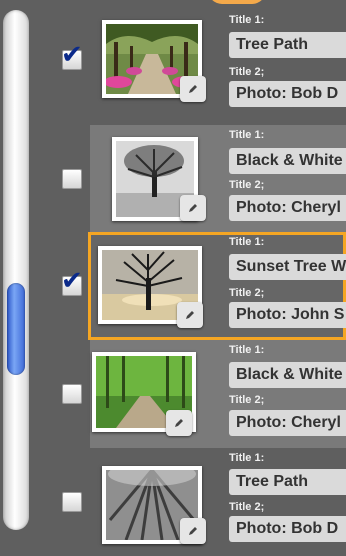 The width and height of the screenshot is (346, 556). I want to click on title2-field: Photo: John S, so click(287, 315).